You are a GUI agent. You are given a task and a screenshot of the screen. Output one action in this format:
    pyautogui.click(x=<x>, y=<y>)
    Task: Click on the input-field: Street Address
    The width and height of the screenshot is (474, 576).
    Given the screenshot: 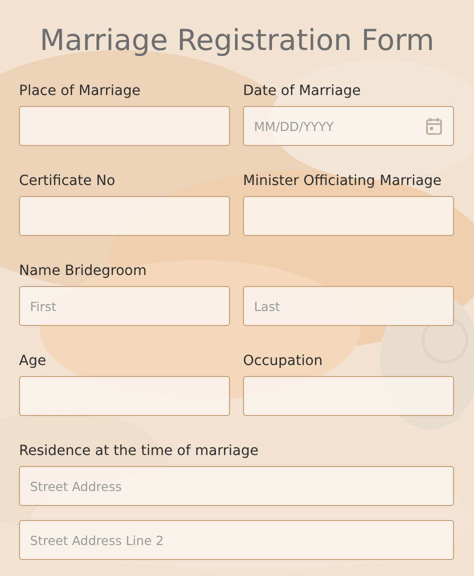 What is the action you would take?
    pyautogui.click(x=236, y=486)
    